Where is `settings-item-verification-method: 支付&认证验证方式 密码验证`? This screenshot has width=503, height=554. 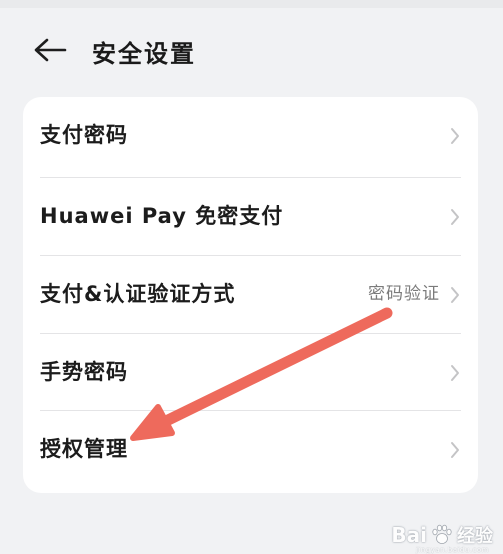
settings-item-verification-method: 支付&认证验证方式 密码验证 is located at coordinates (250, 294).